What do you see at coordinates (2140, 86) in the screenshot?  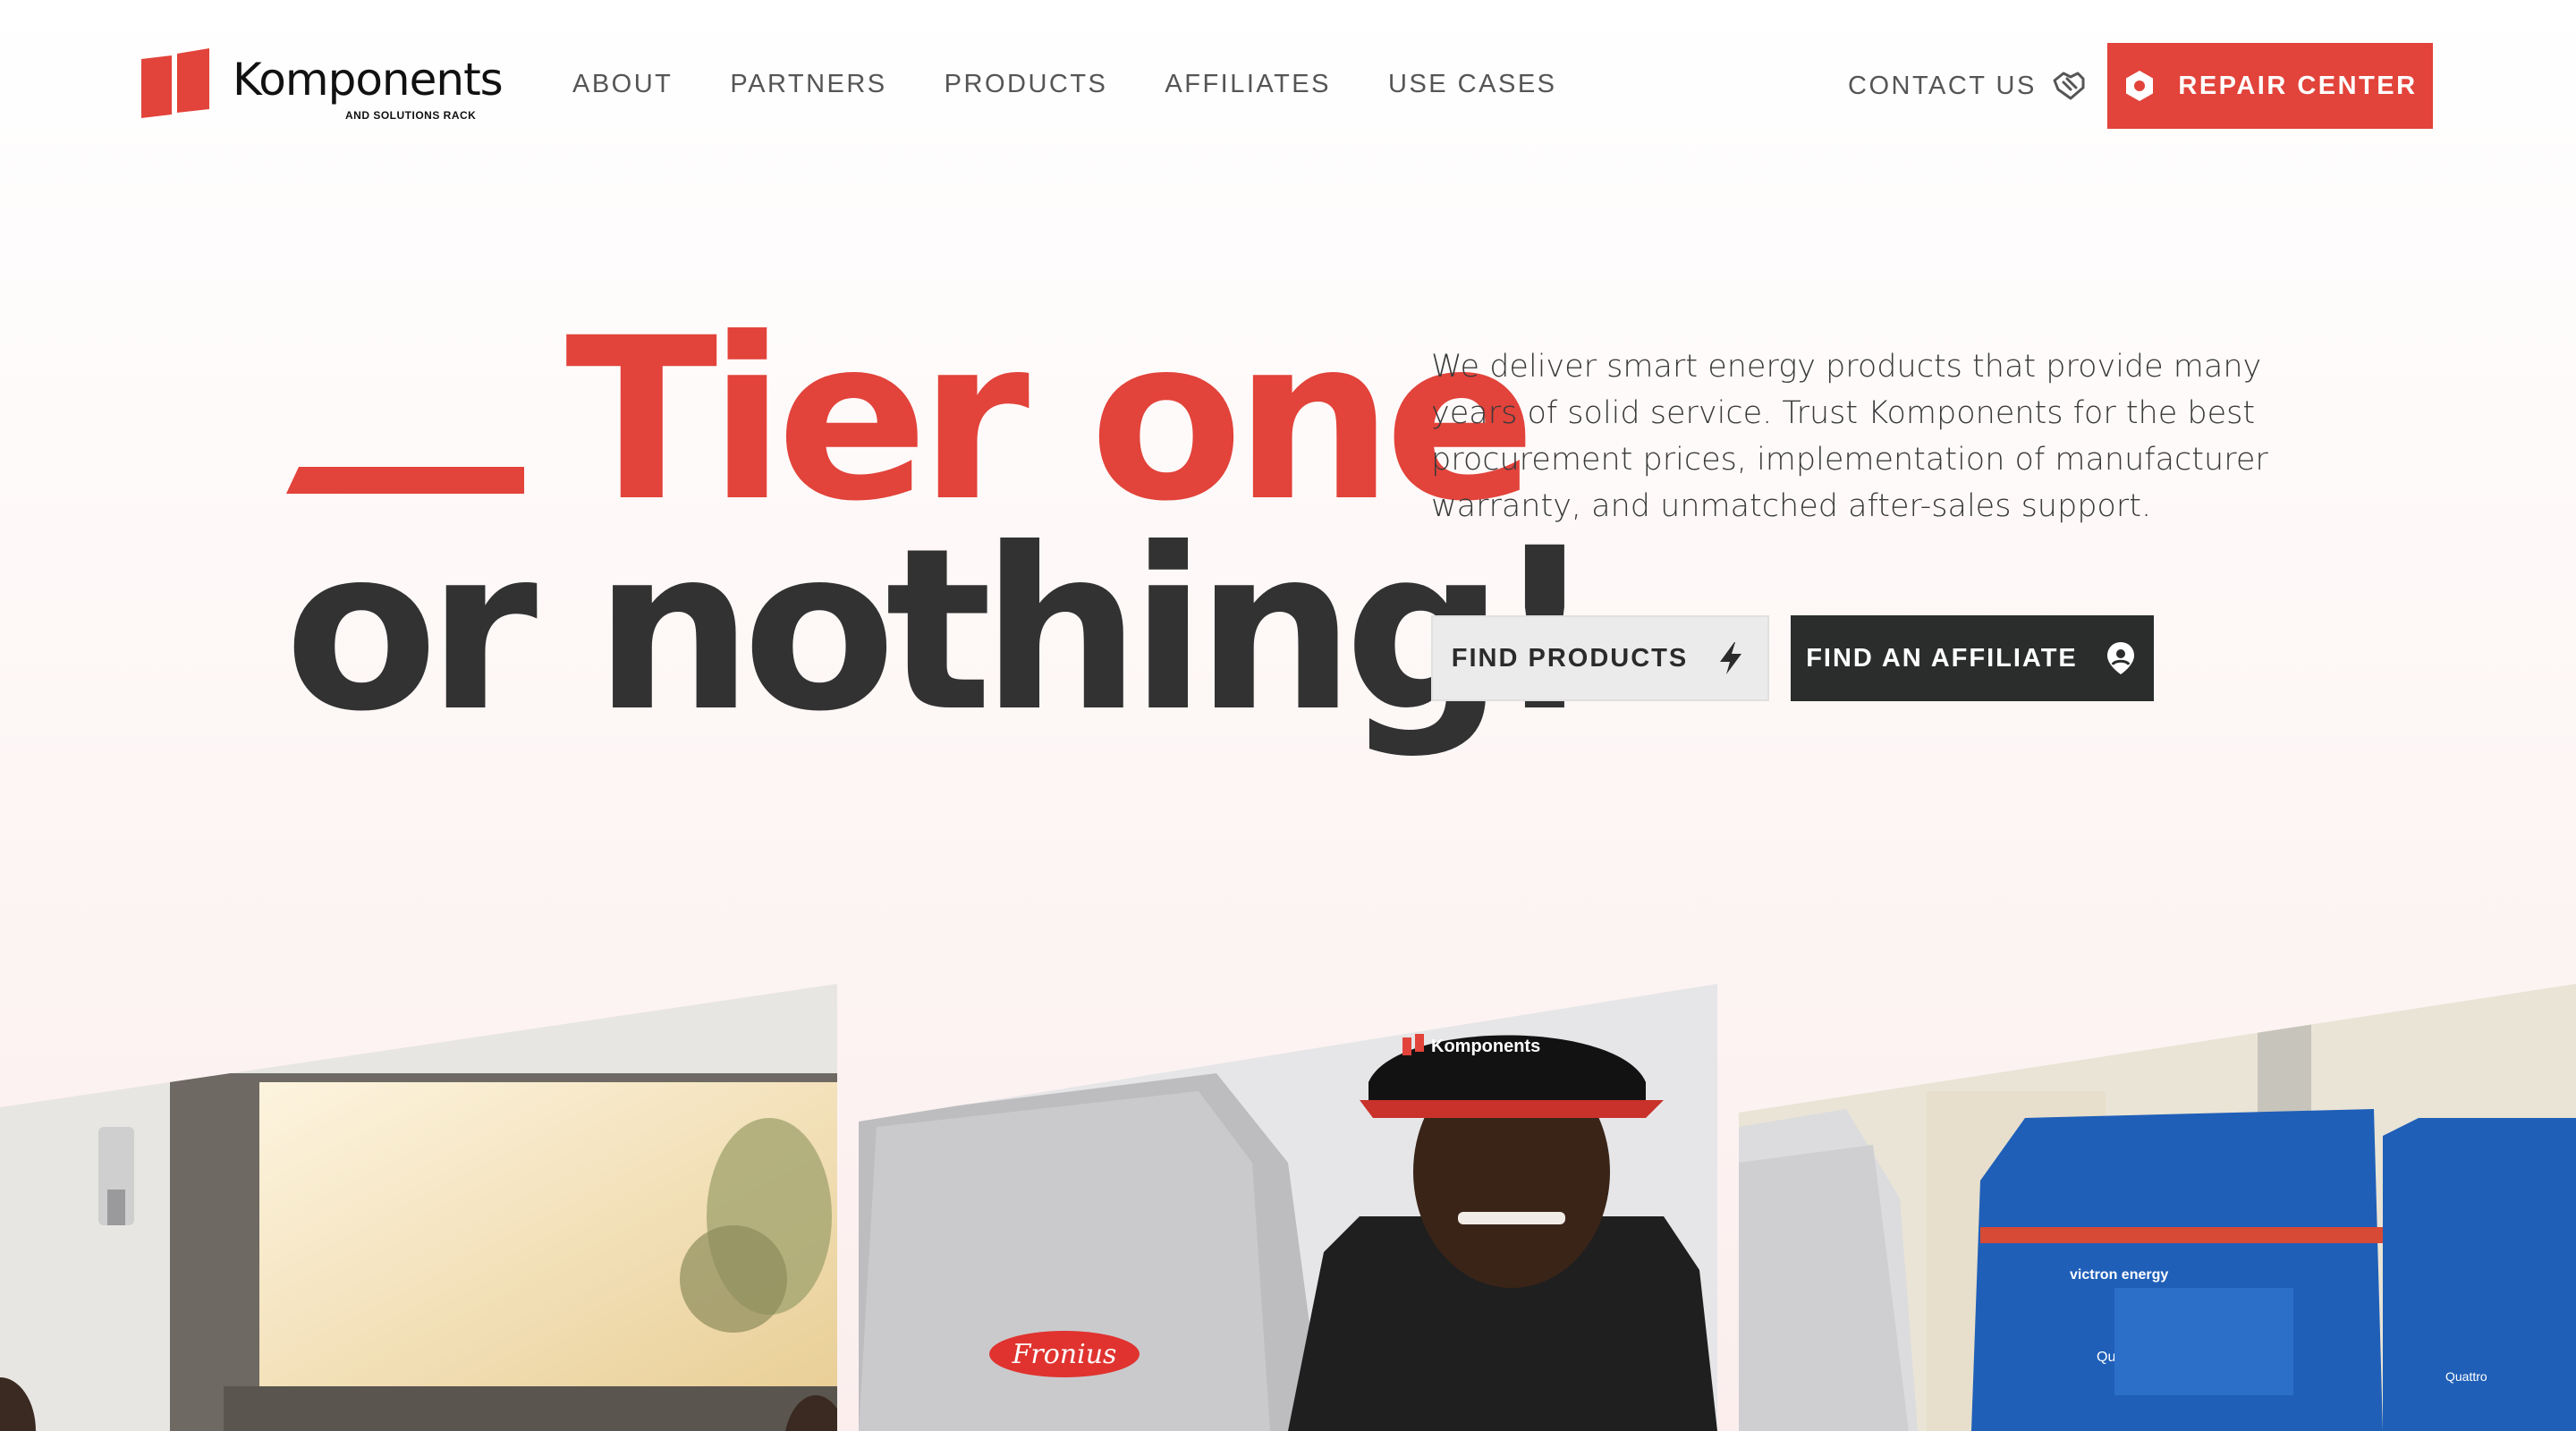 I see `hexagon-gear-icon` at bounding box center [2140, 86].